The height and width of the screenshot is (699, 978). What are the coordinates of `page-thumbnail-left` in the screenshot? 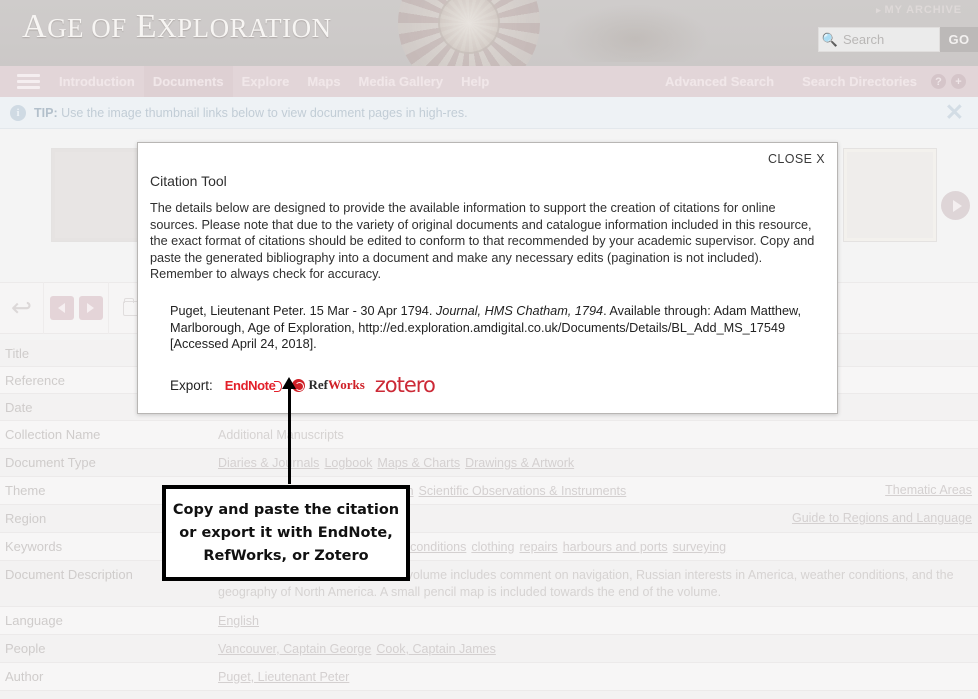 It's located at (98, 195).